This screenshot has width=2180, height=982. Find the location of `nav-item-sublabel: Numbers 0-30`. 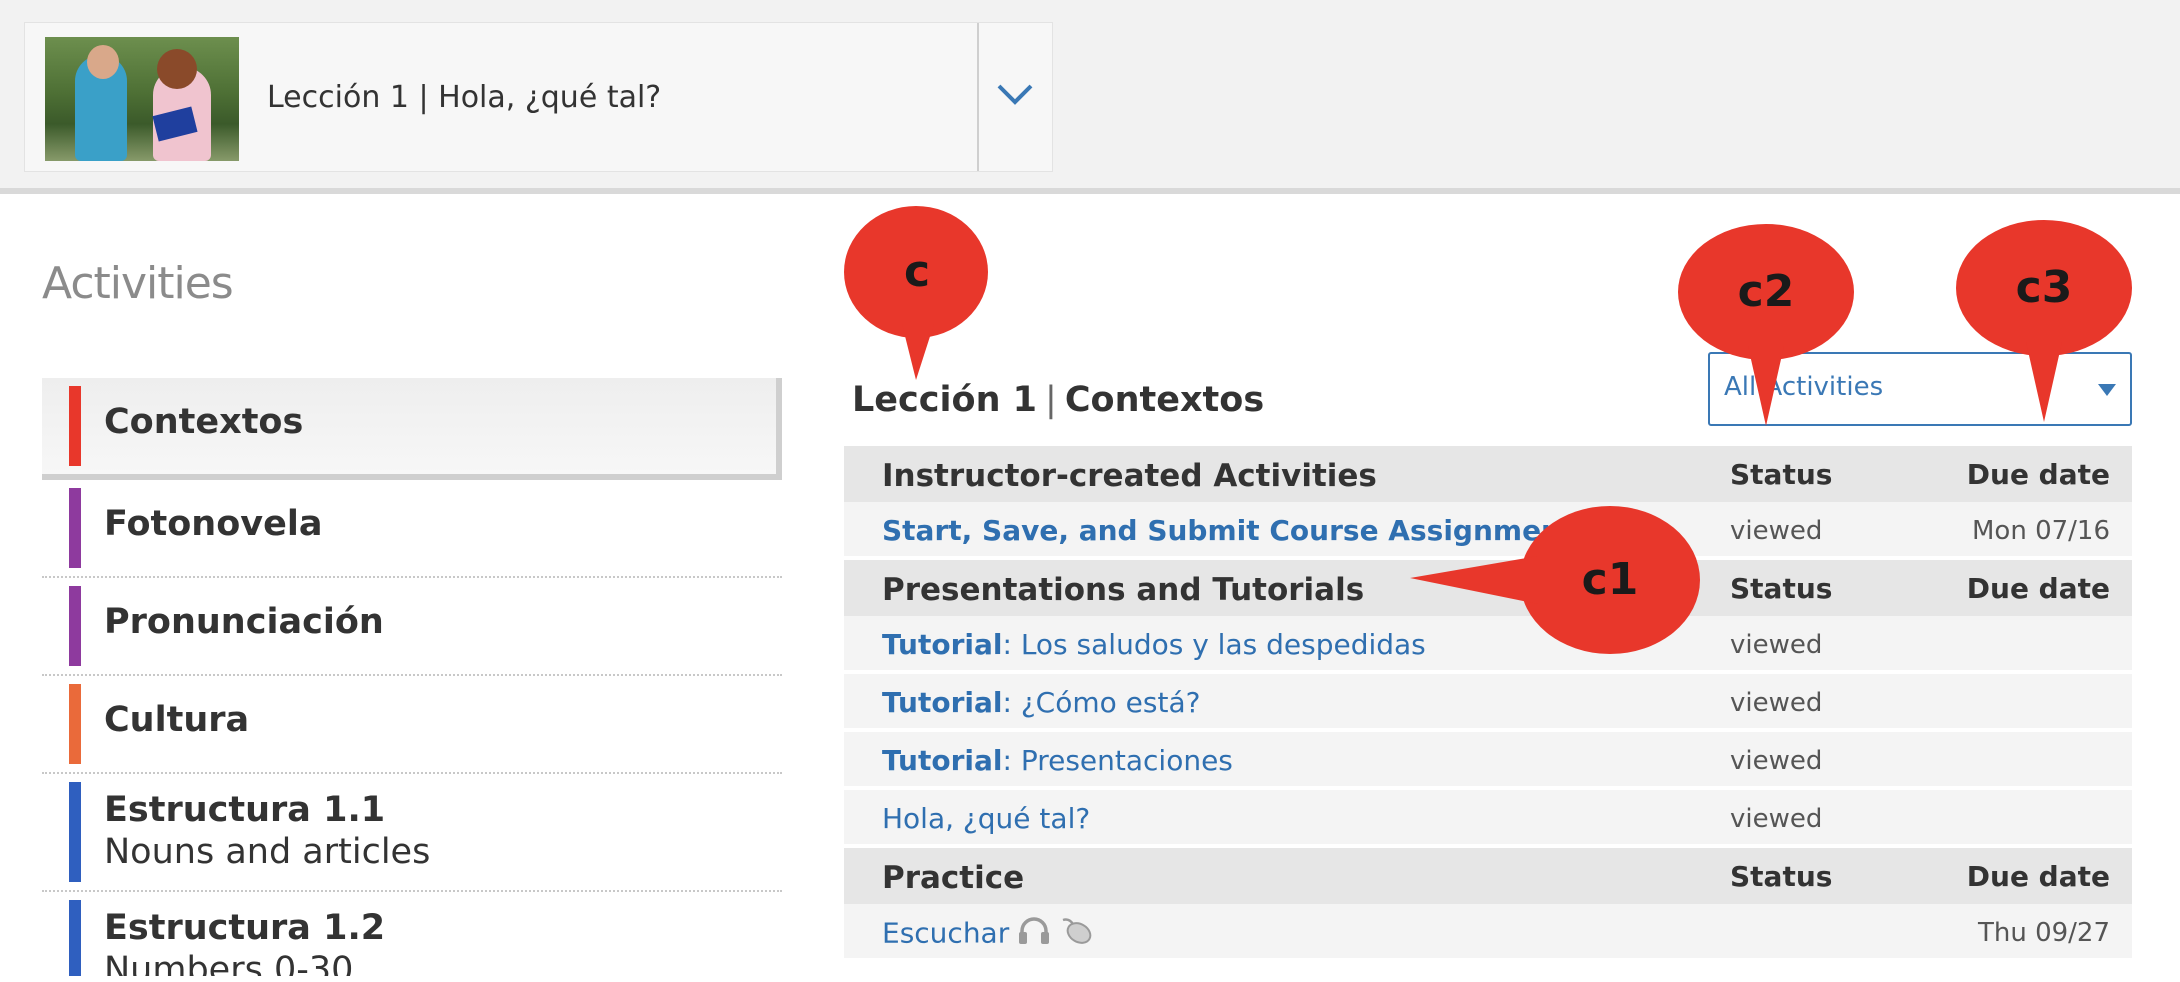

nav-item-sublabel: Numbers 0-30 is located at coordinates (229, 963).